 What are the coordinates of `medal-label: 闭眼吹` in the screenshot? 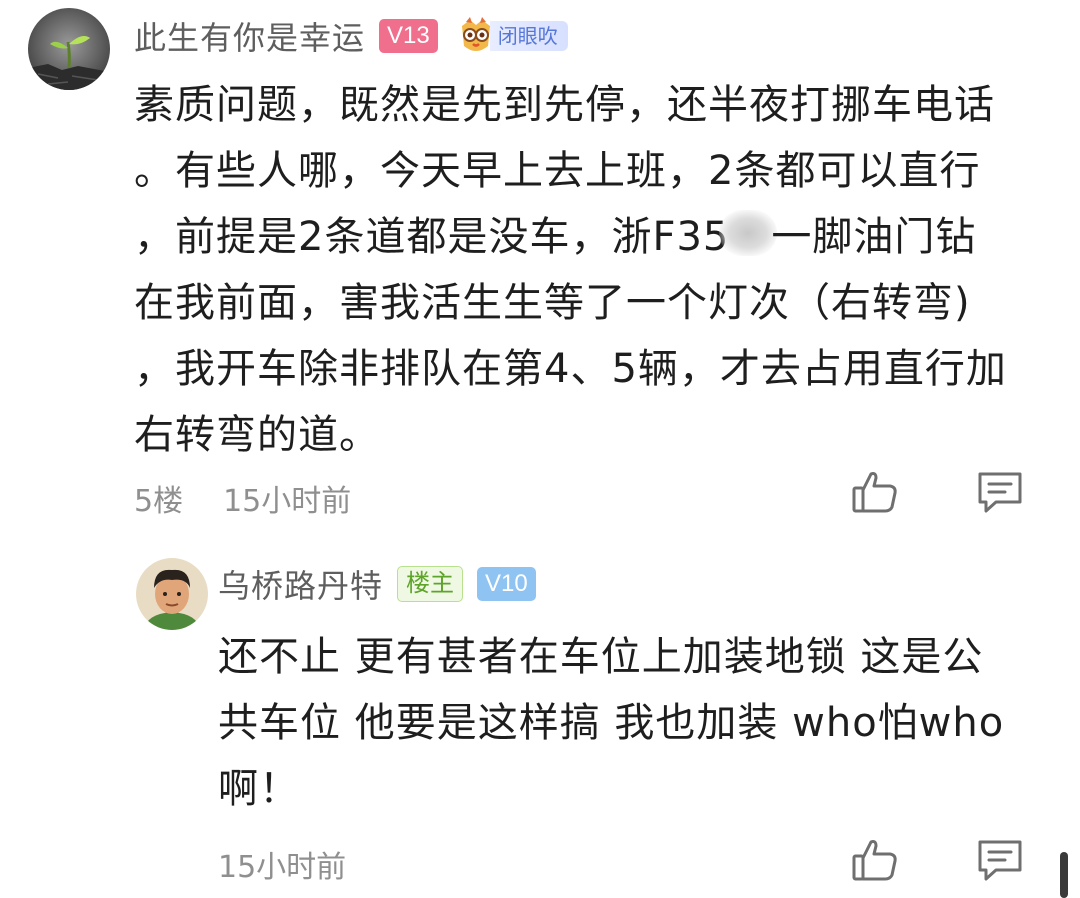 It's located at (528, 36).